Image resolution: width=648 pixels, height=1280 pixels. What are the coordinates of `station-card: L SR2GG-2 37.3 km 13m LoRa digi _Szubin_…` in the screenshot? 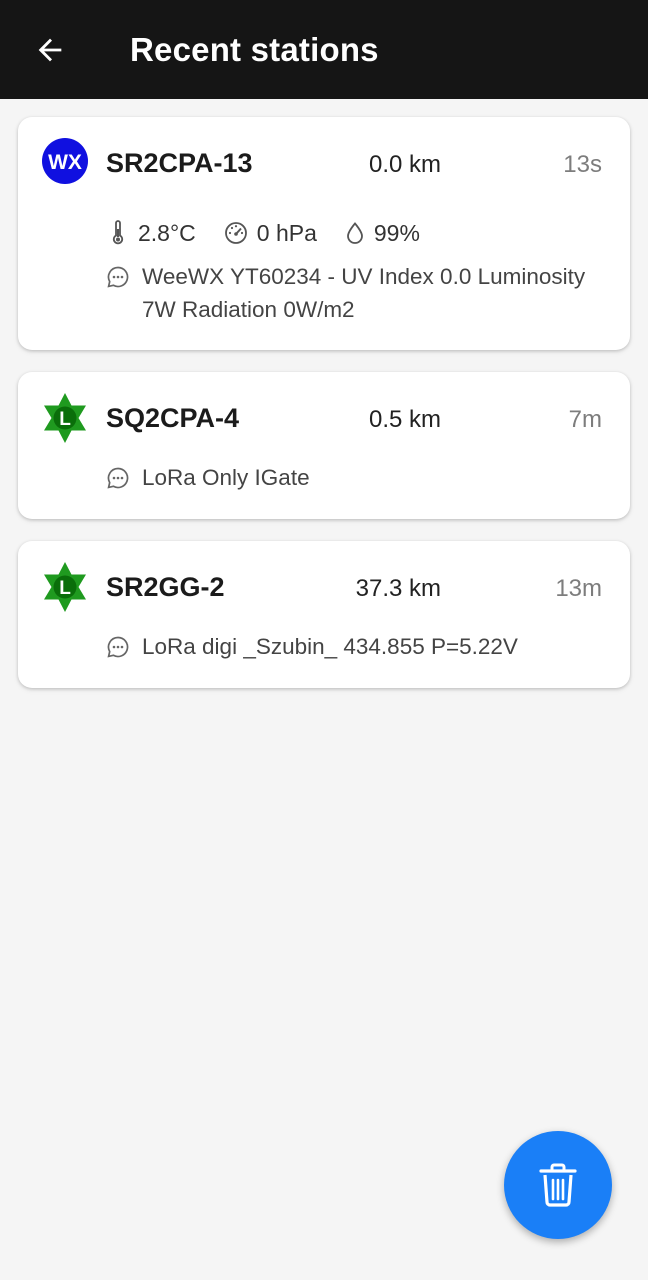 It's located at (324, 614).